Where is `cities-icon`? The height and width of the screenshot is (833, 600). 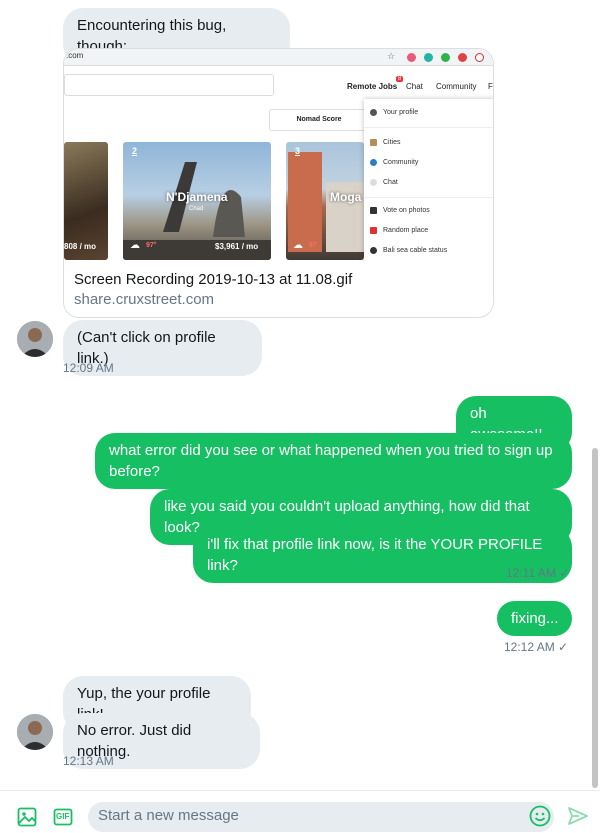
cities-icon is located at coordinates (373, 142).